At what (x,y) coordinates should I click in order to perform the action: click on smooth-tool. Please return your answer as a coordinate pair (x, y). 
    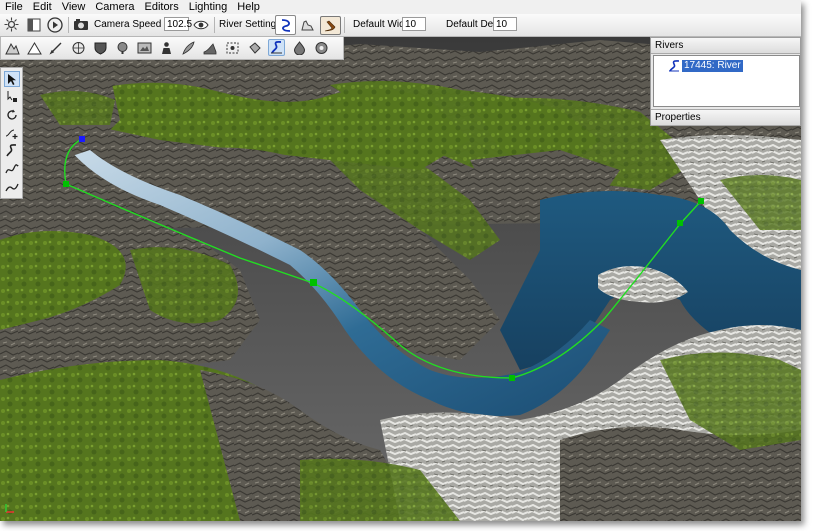
    Looking at the image, I should click on (12, 169).